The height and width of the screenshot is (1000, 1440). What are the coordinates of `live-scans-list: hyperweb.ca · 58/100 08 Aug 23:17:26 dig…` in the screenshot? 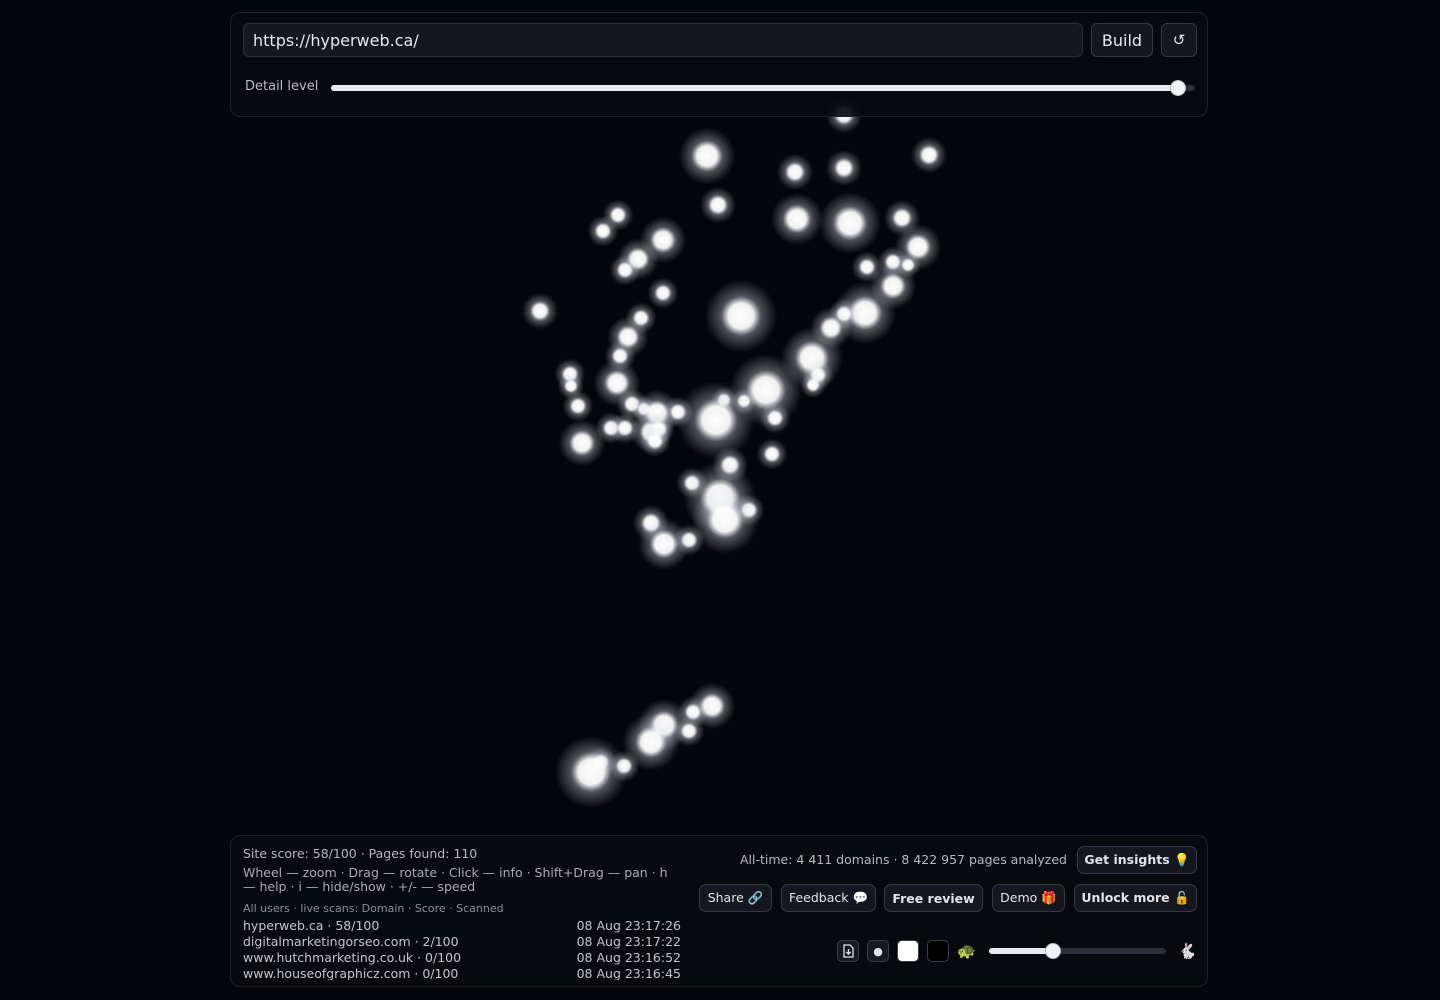 It's located at (462, 949).